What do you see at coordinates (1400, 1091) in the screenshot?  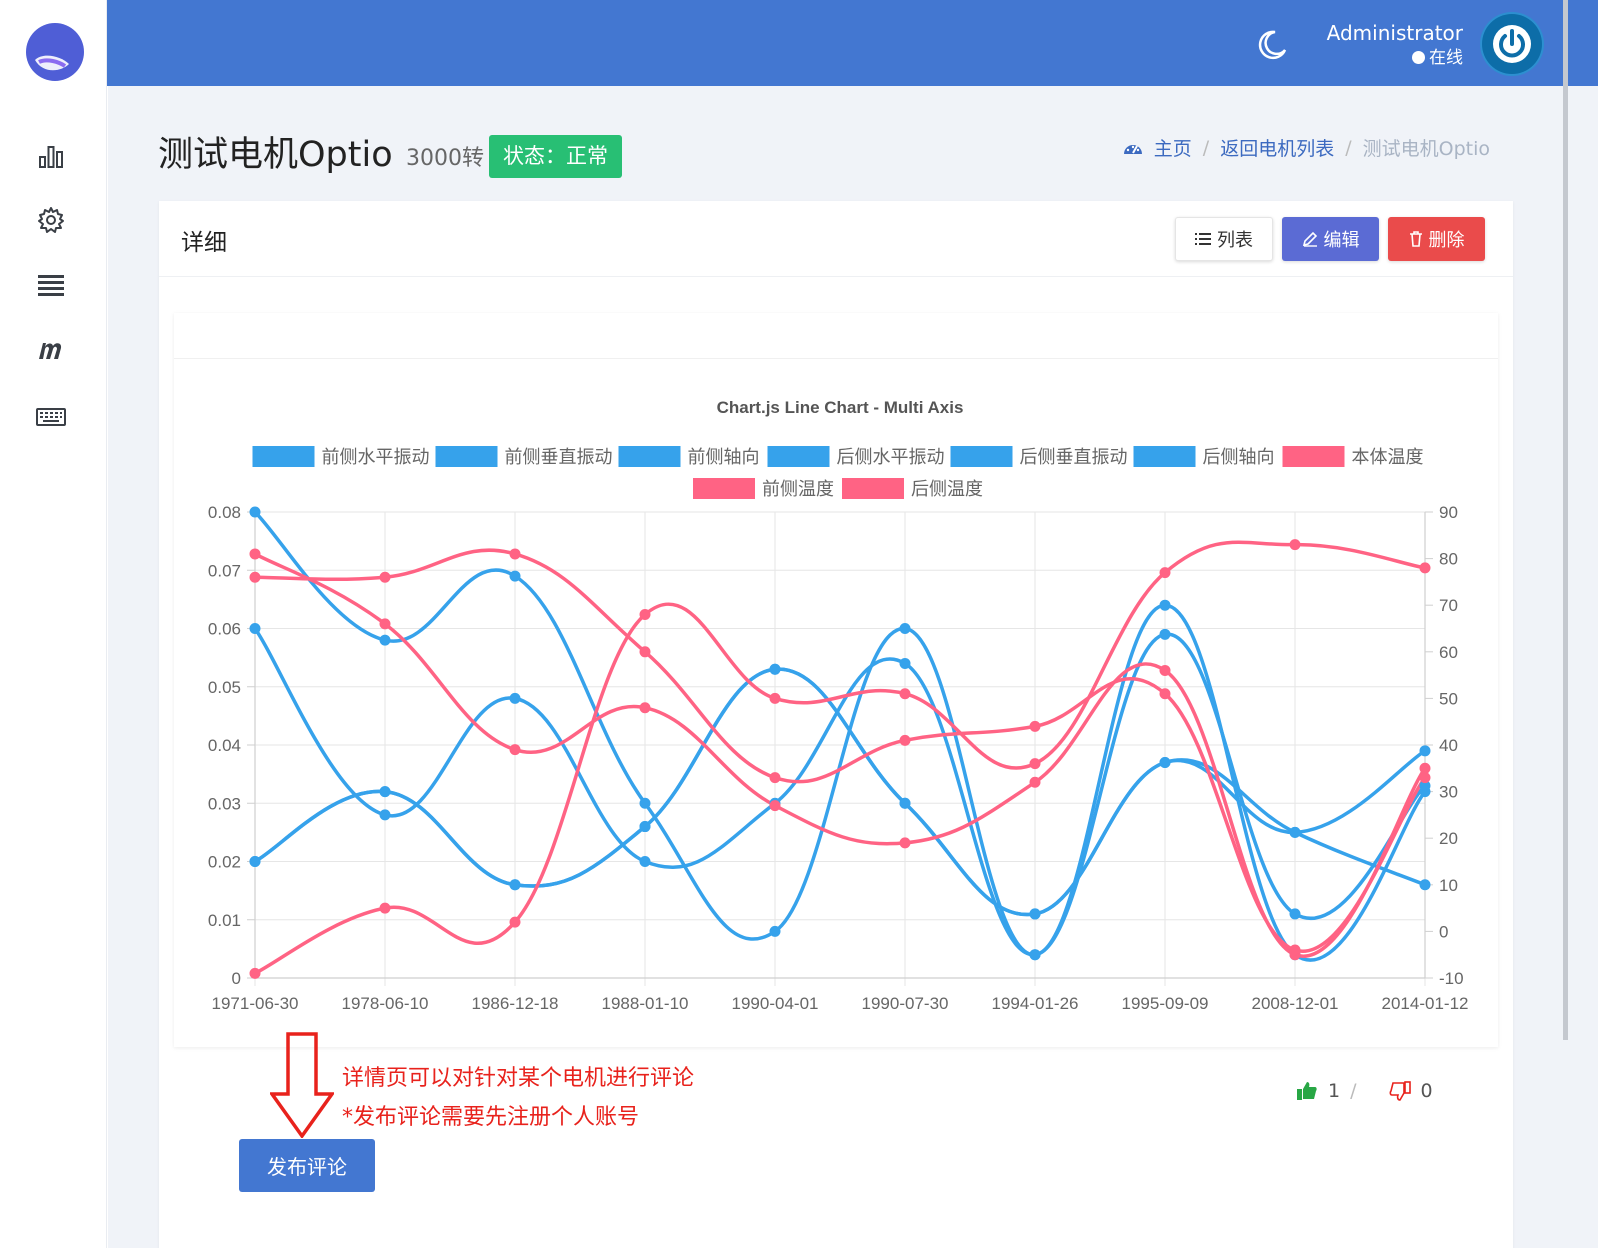 I see `thumbs-down-icon` at bounding box center [1400, 1091].